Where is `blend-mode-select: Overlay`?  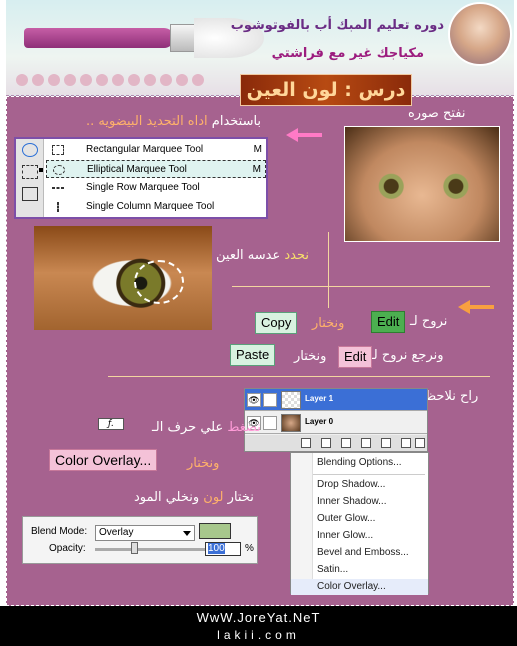
blend-mode-select: Overlay is located at coordinates (145, 533).